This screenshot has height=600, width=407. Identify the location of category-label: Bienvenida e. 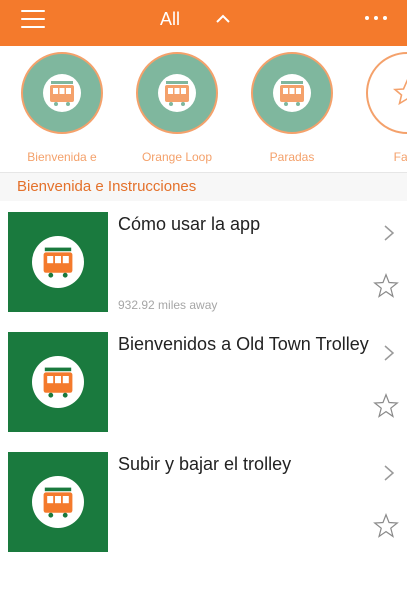
(62, 157).